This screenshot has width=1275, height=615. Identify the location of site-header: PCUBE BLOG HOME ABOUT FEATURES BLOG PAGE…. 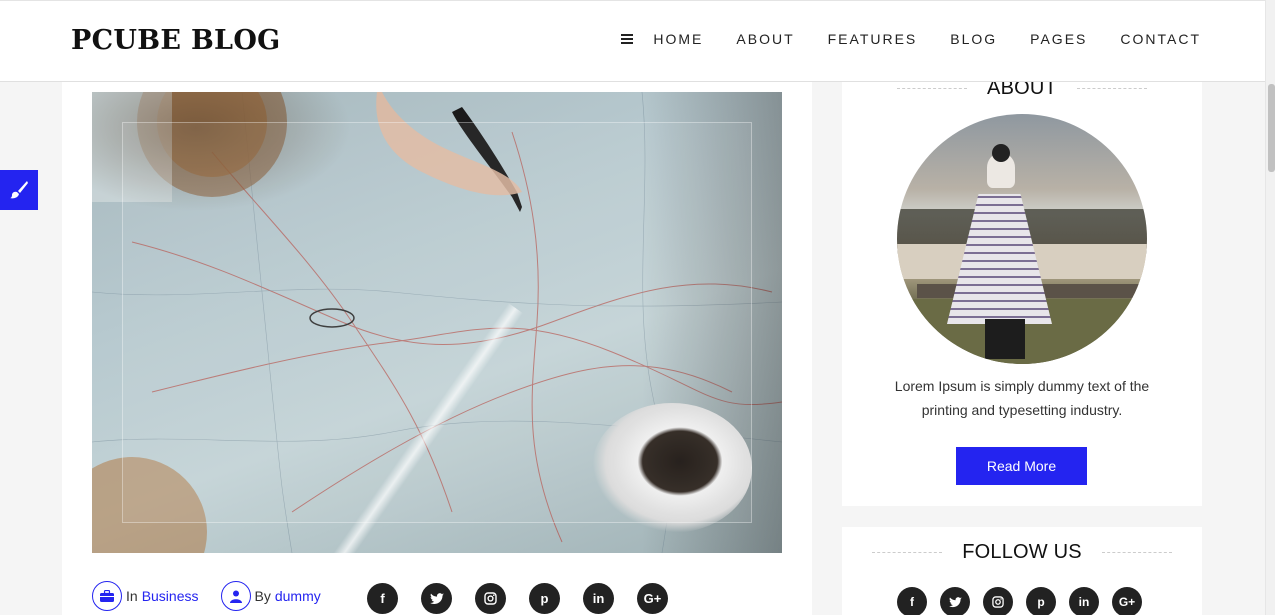
(632, 41).